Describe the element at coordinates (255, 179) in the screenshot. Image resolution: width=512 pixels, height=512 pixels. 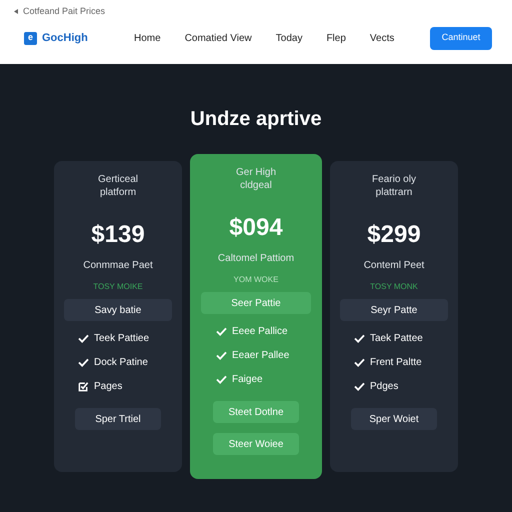
I see `plan-subtitle: Ger High cldgeal` at that location.